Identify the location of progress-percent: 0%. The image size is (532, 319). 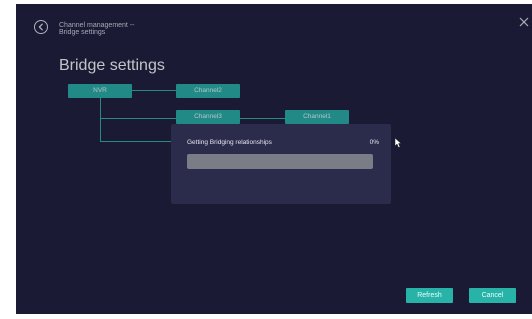
(374, 142).